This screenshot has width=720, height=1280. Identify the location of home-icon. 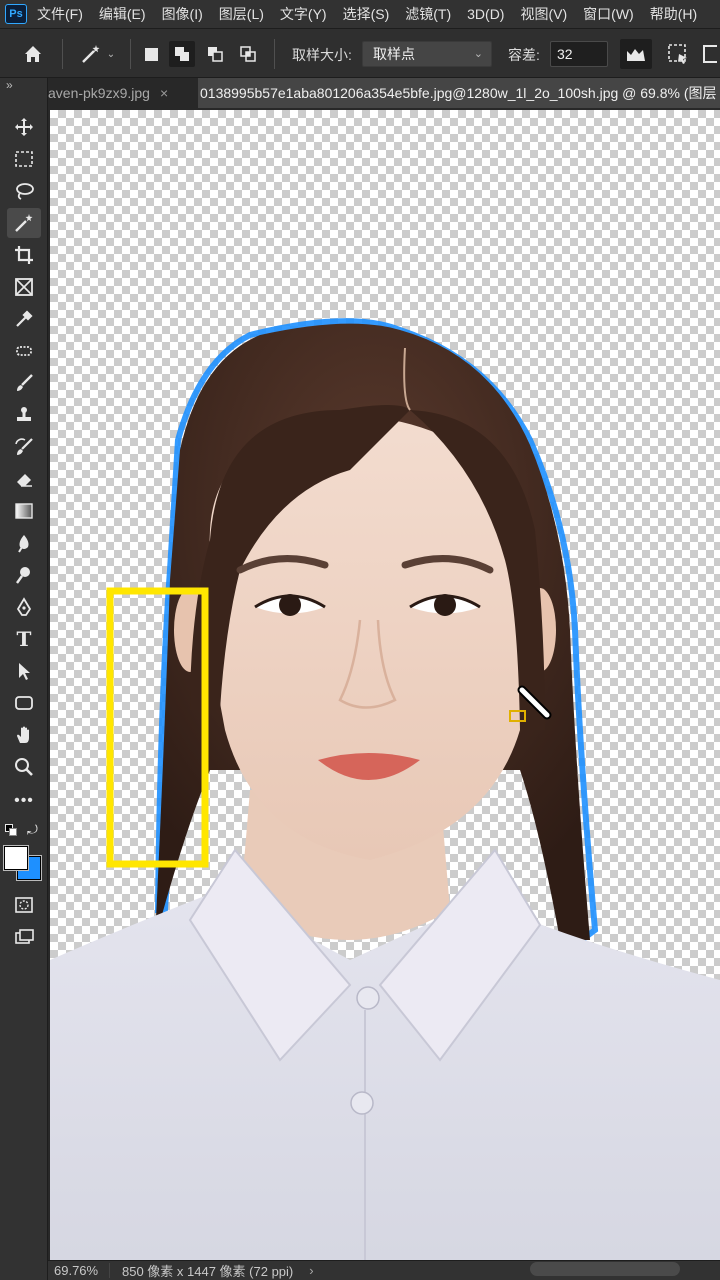
(33, 54).